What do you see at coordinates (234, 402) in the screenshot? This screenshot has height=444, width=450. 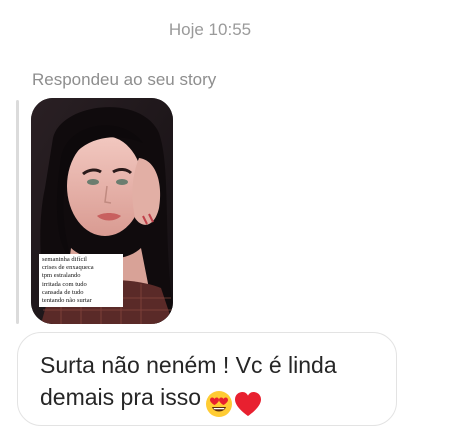 I see `message-emojis` at bounding box center [234, 402].